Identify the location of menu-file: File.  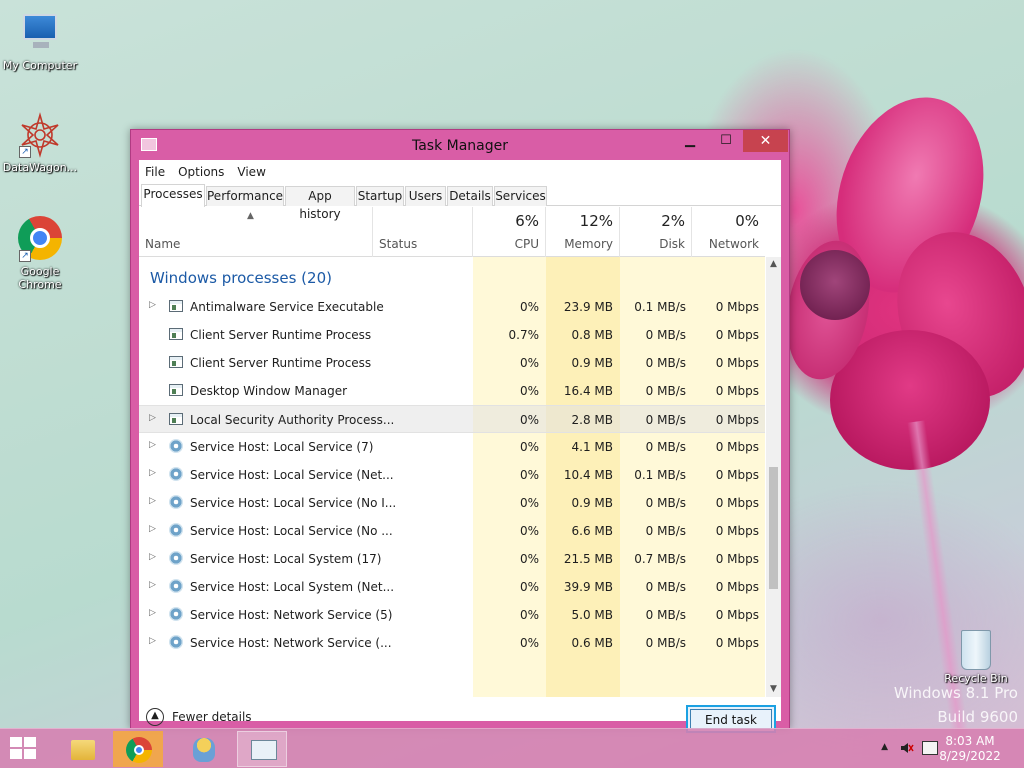
(155, 172).